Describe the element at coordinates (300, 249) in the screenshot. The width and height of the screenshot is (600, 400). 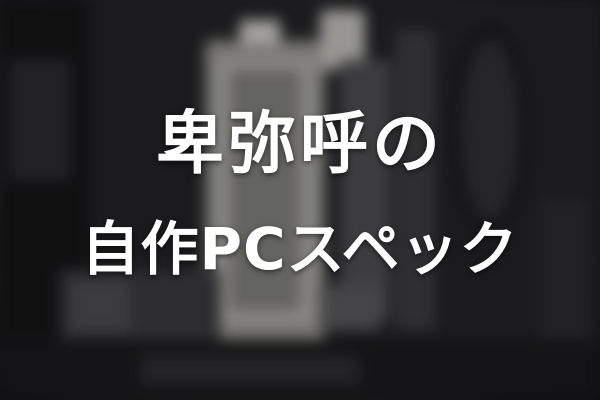
I see `title-line-2: 自作PCスペック` at that location.